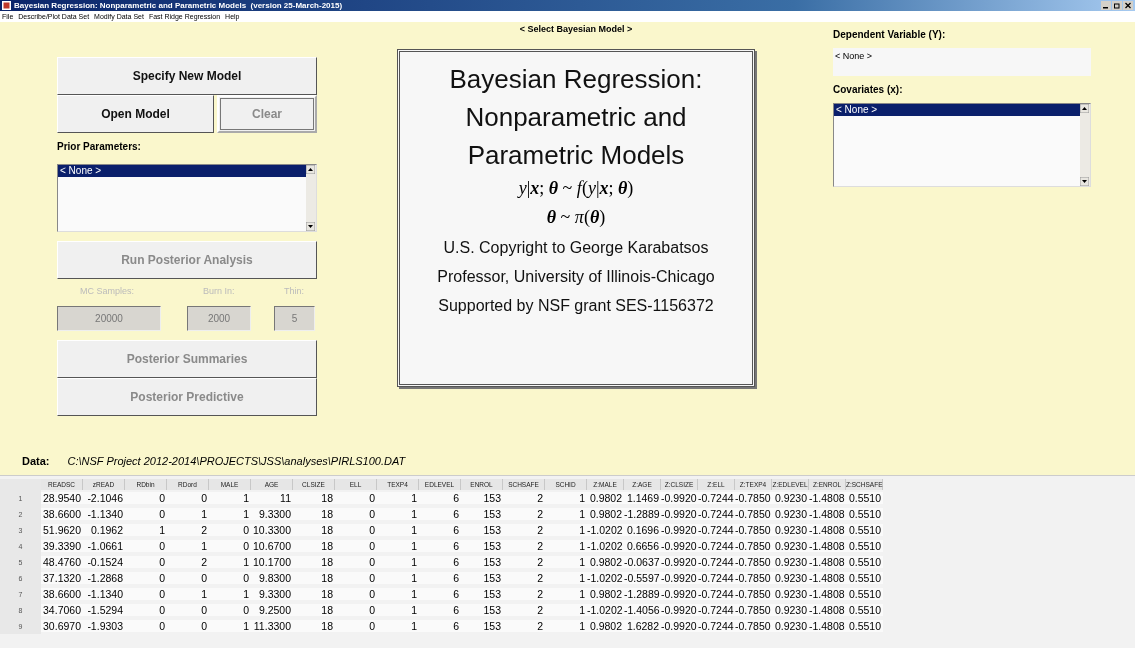 This screenshot has width=1135, height=648. Describe the element at coordinates (576, 217) in the screenshot. I see `formula: θ ~ π(θ)` at that location.